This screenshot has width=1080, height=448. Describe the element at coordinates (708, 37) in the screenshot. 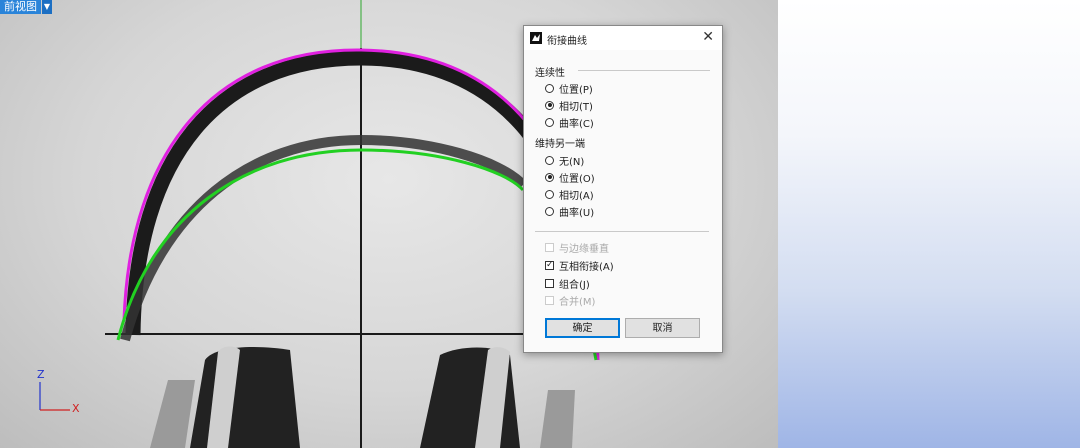

I see `close-icon: ✕` at that location.